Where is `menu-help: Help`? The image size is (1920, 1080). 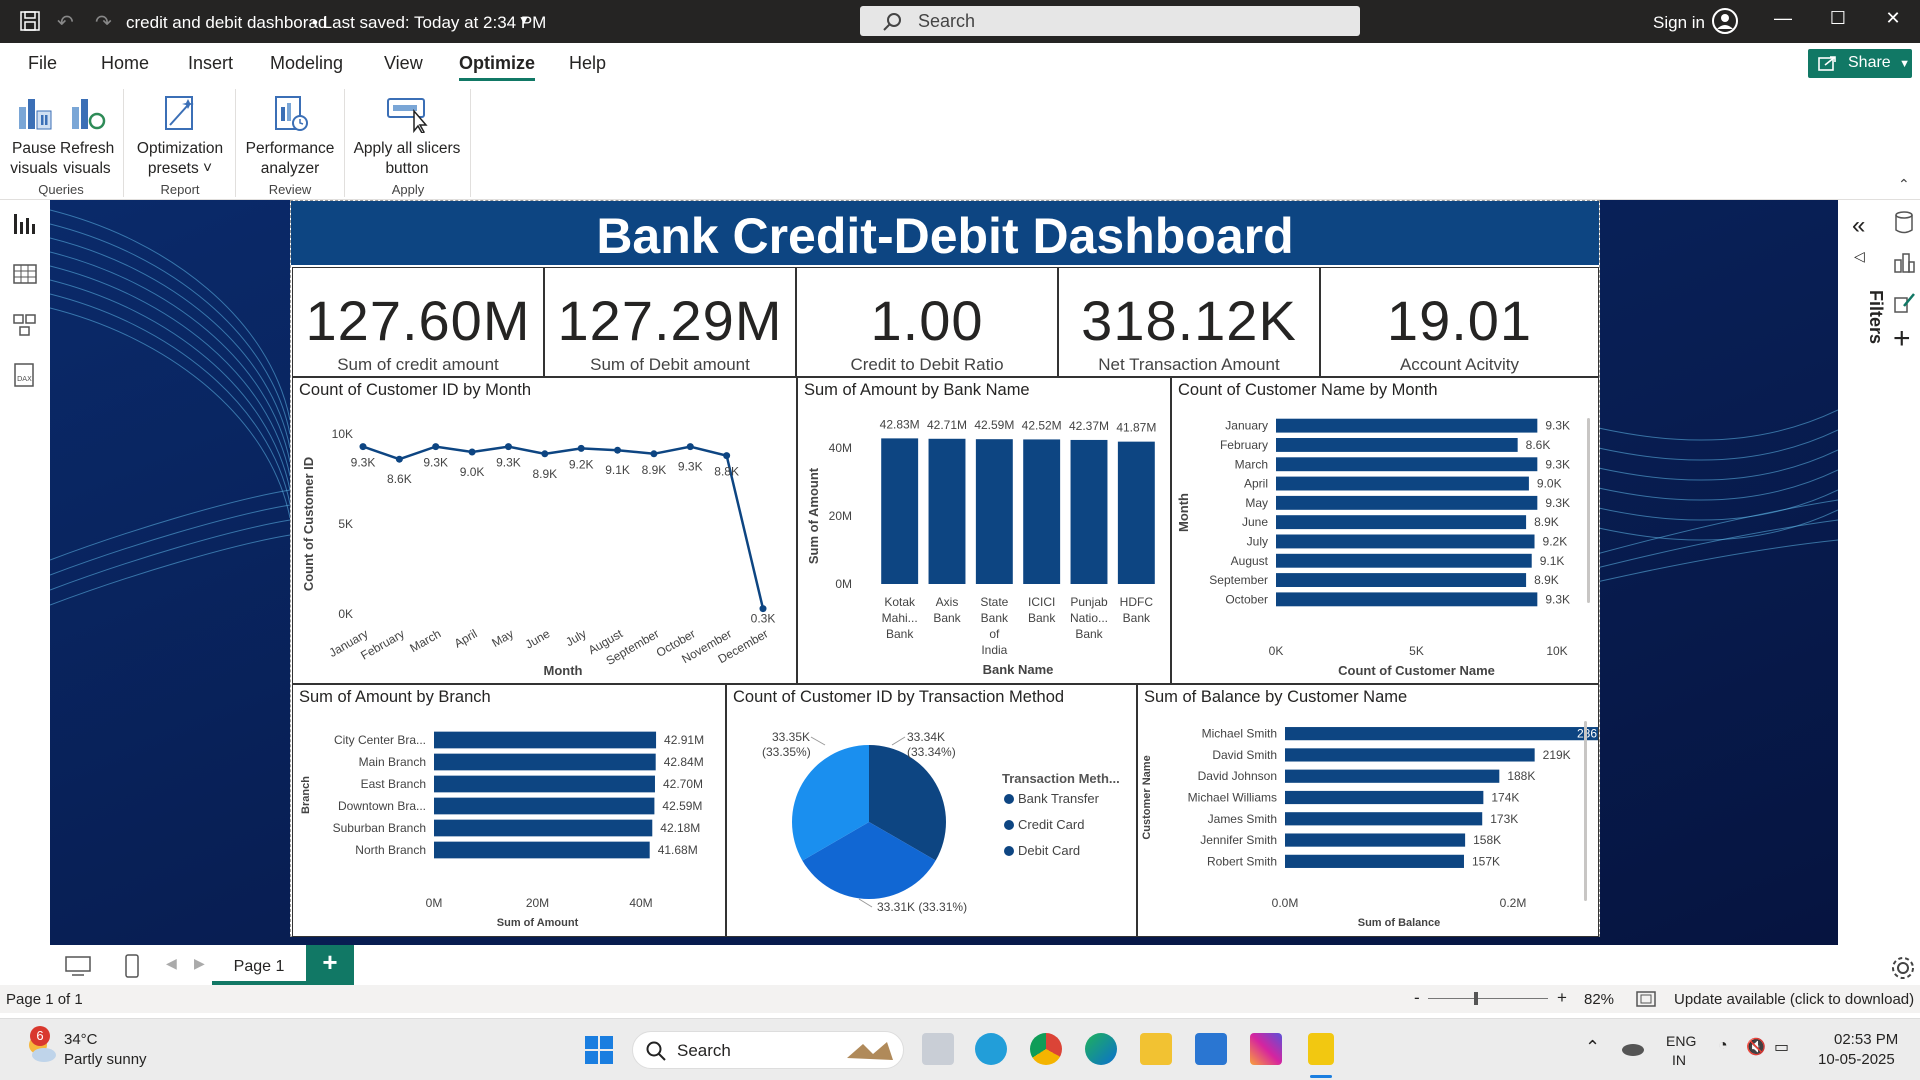 menu-help: Help is located at coordinates (587, 63).